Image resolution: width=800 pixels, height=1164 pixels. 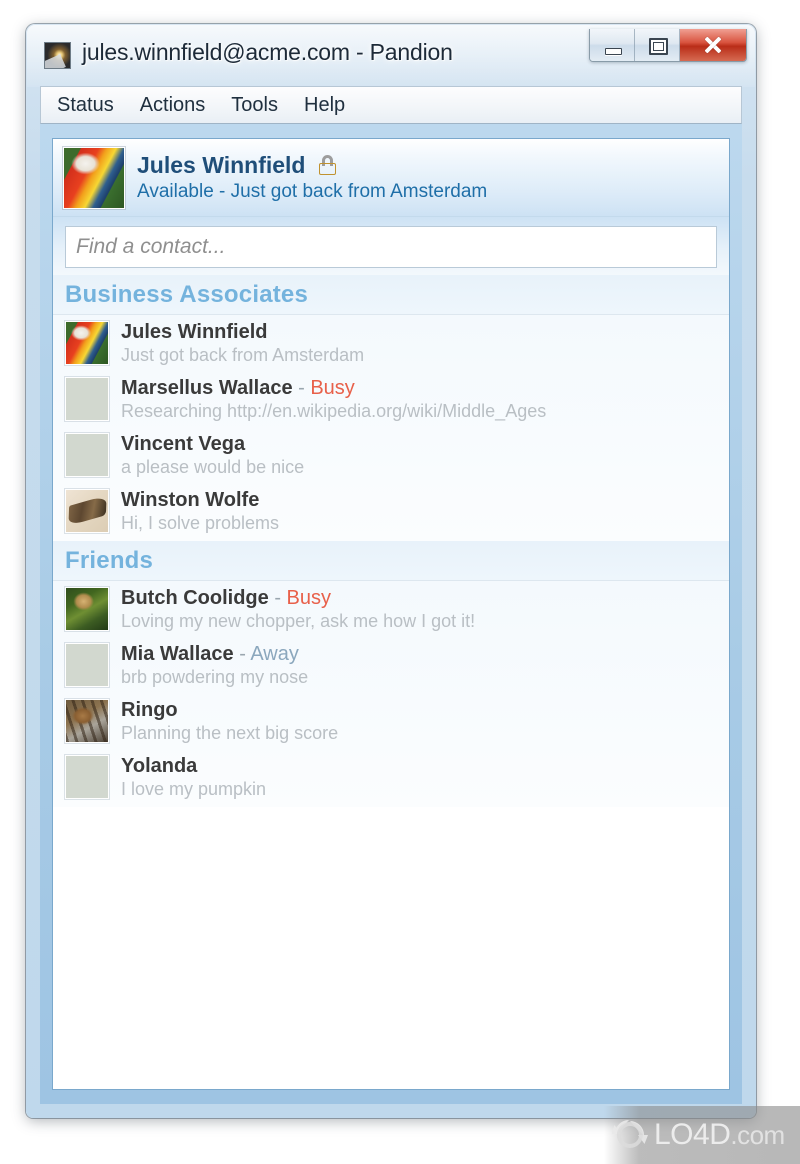 I want to click on group-header: Friends, so click(x=391, y=561).